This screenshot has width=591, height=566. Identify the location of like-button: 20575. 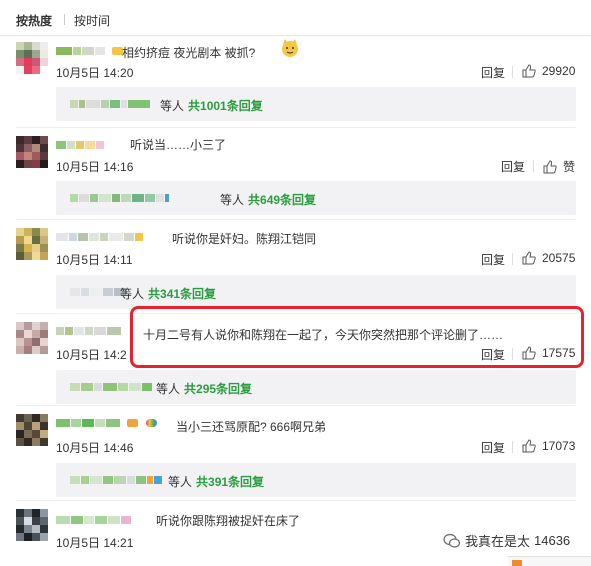
(548, 258).